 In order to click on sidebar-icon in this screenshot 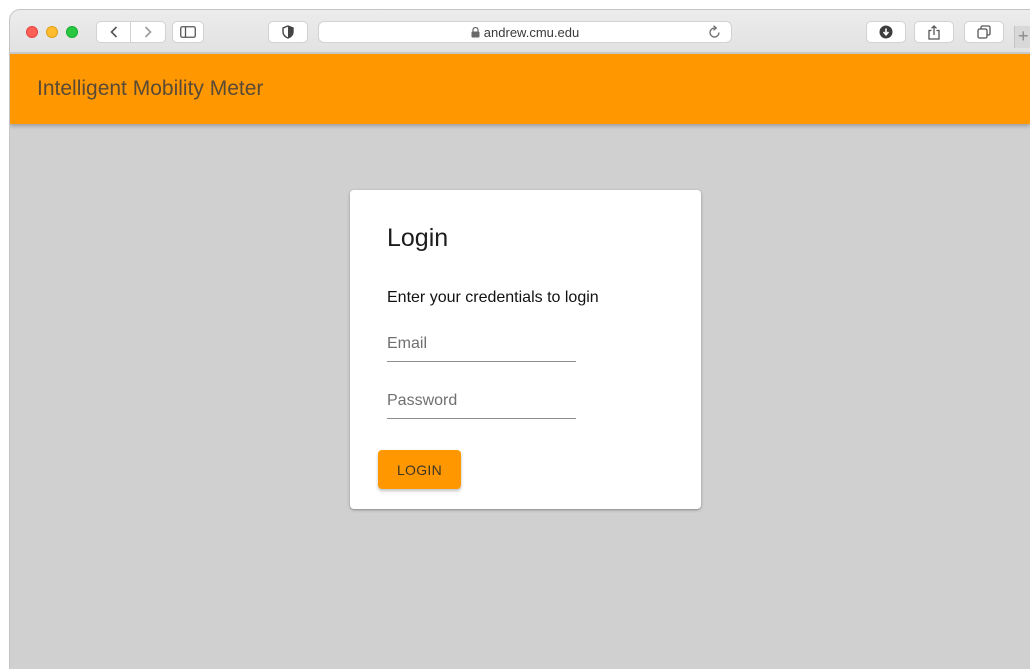, I will do `click(188, 32)`.